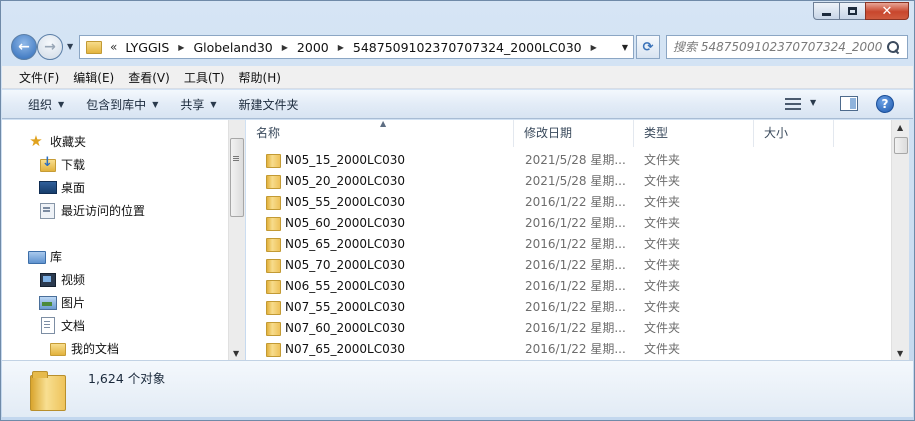  Describe the element at coordinates (198, 104) in the screenshot. I see `share-button: 共享 ▼` at that location.